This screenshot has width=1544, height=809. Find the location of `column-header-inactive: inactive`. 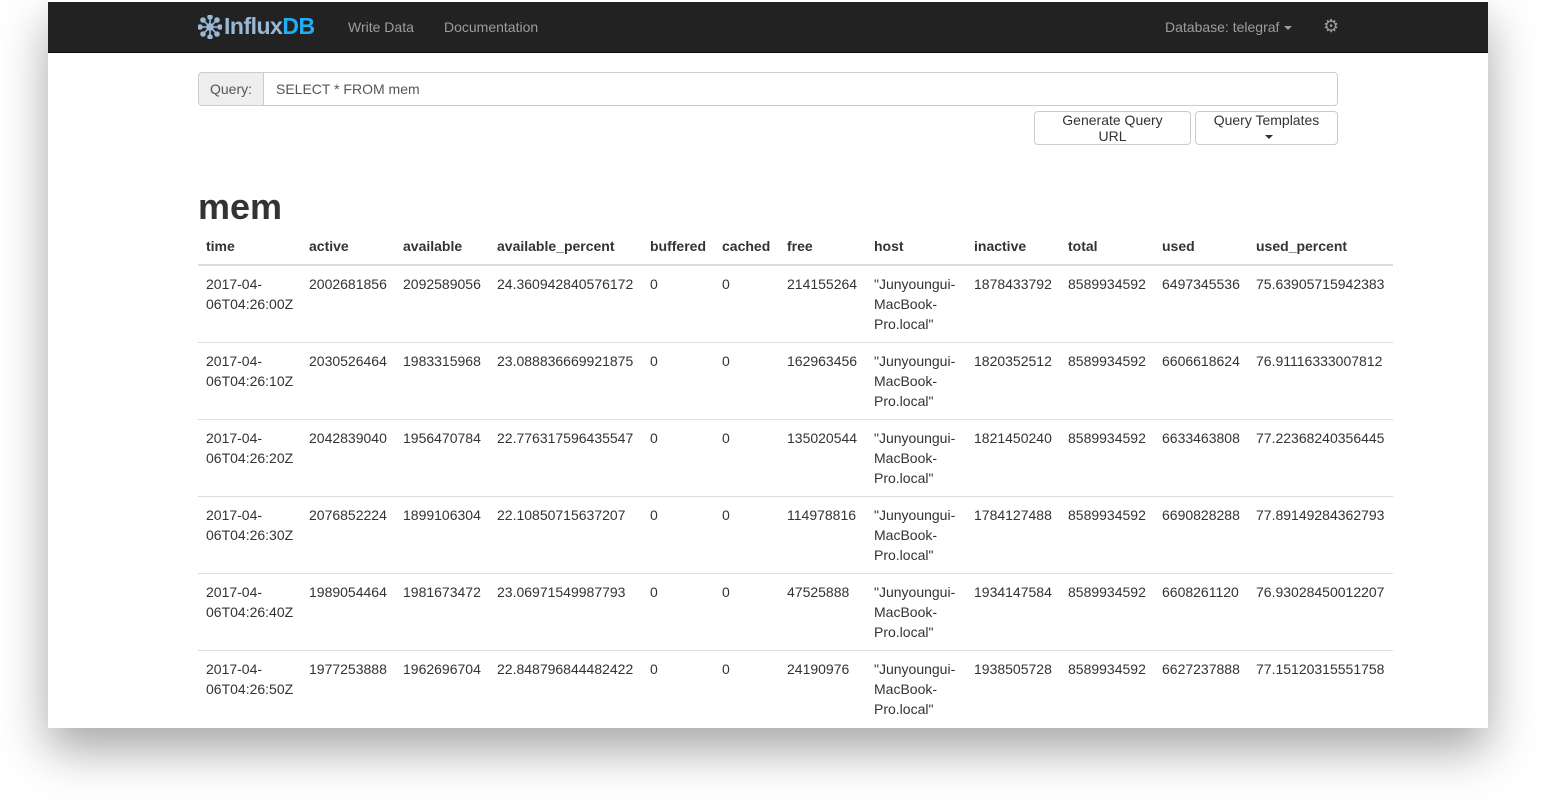

column-header-inactive: inactive is located at coordinates (1013, 247).